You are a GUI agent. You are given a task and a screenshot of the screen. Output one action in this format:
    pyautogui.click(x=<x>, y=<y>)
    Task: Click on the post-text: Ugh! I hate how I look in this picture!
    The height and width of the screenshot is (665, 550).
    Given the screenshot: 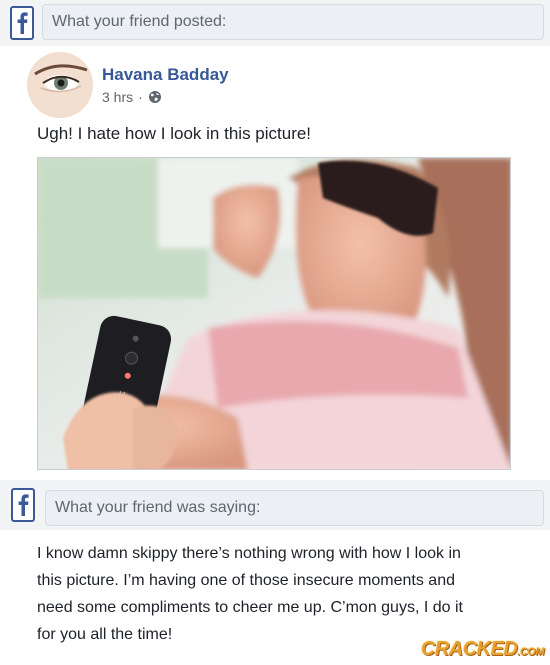 What is the action you would take?
    pyautogui.click(x=174, y=133)
    